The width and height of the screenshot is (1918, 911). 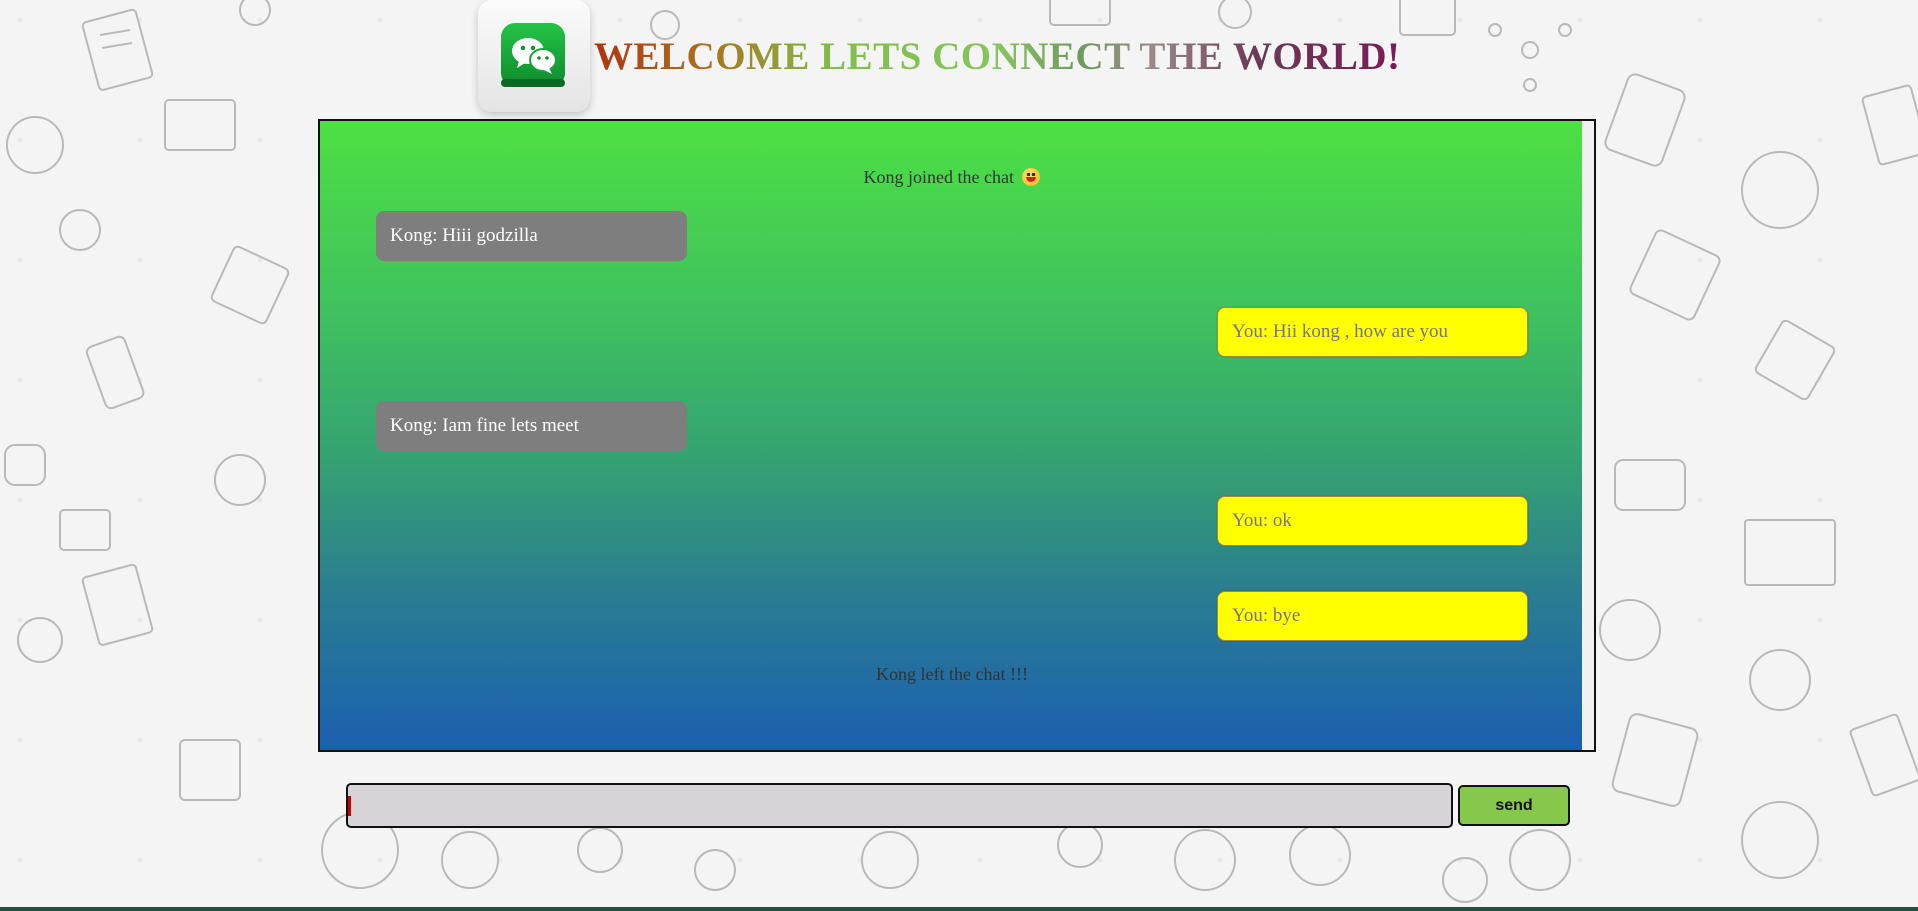 I want to click on page-title: WELCOME LETS CONNECT THE WORLD!, so click(x=997, y=56).